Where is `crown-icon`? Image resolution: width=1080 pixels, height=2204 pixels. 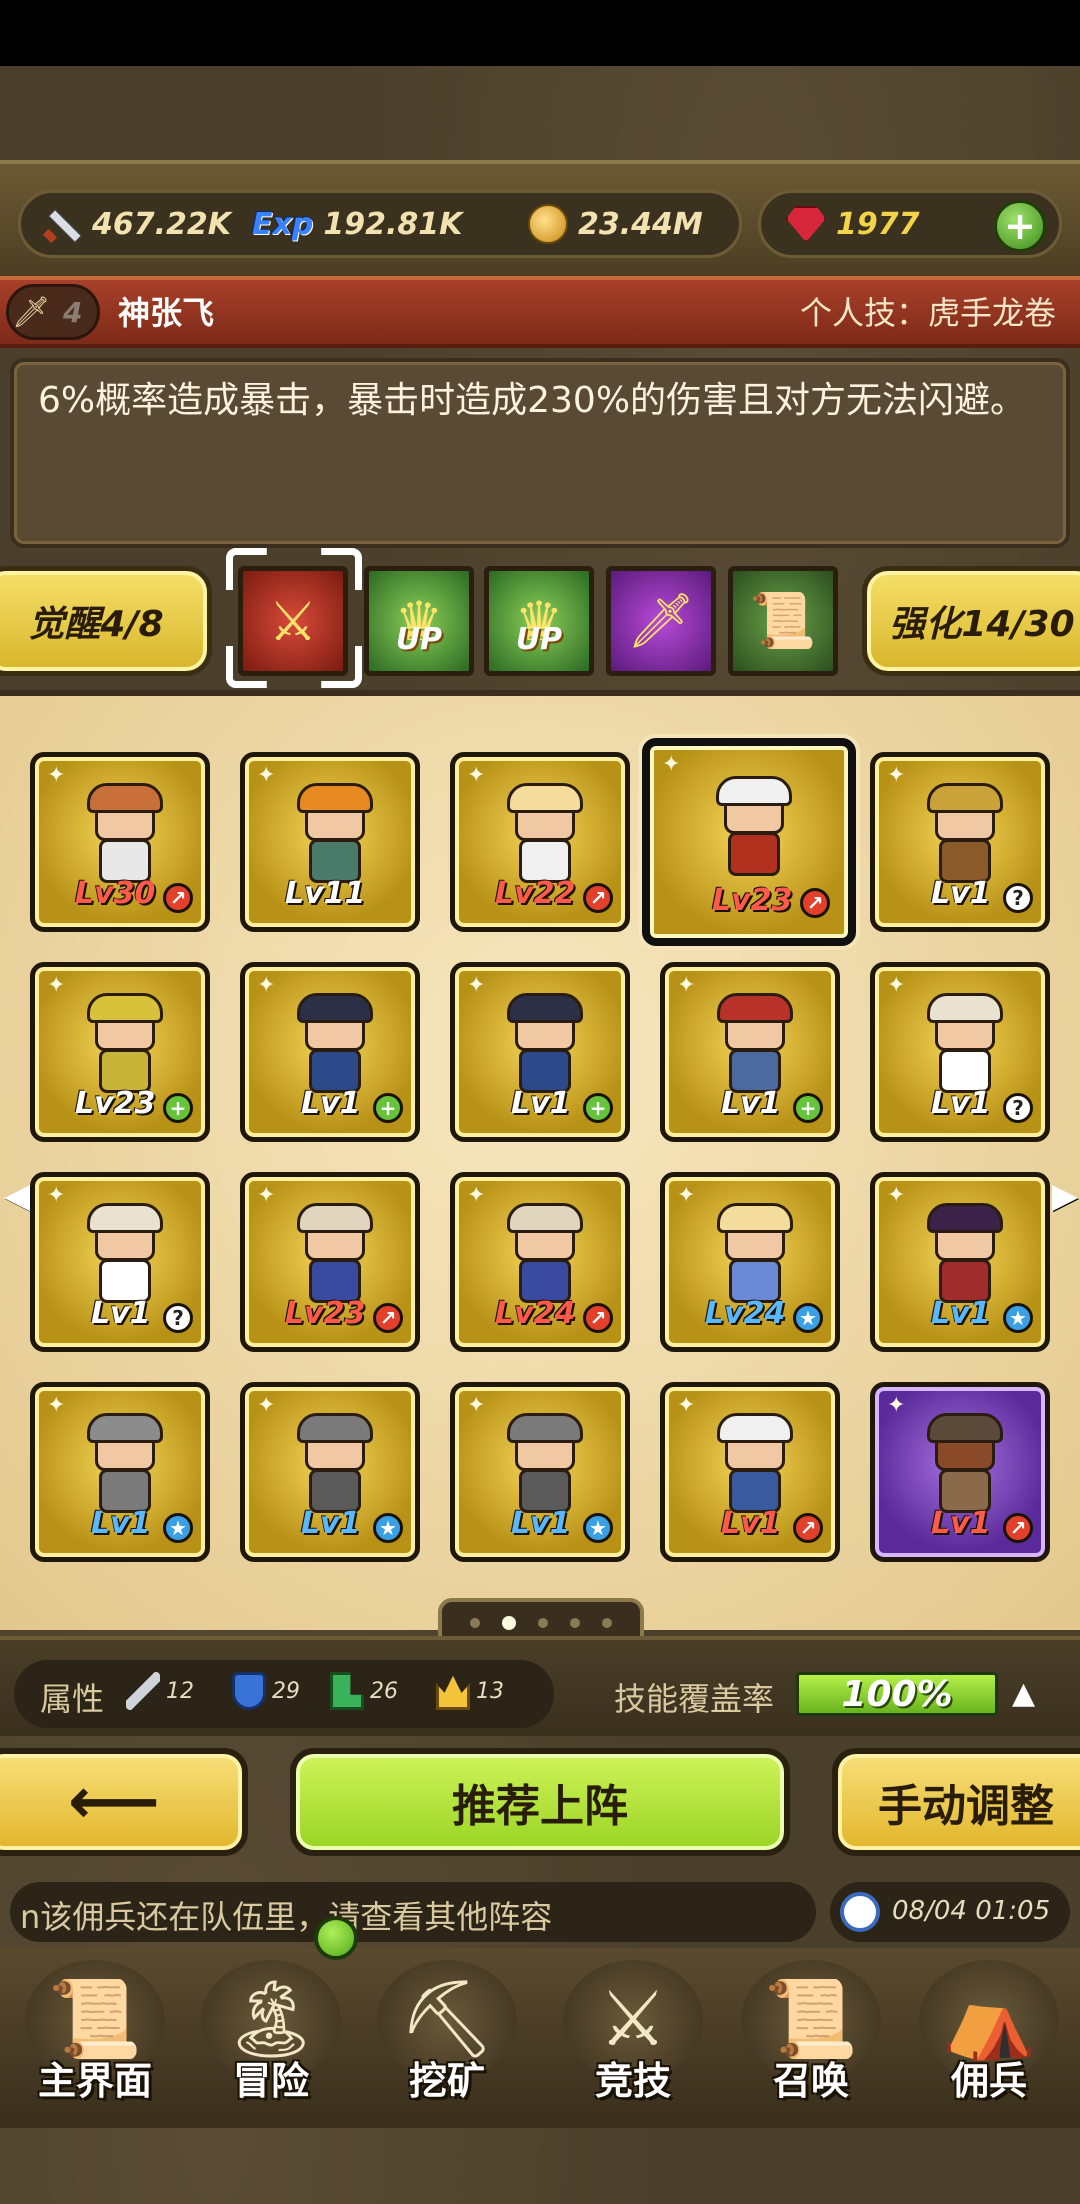 crown-icon is located at coordinates (453, 1692).